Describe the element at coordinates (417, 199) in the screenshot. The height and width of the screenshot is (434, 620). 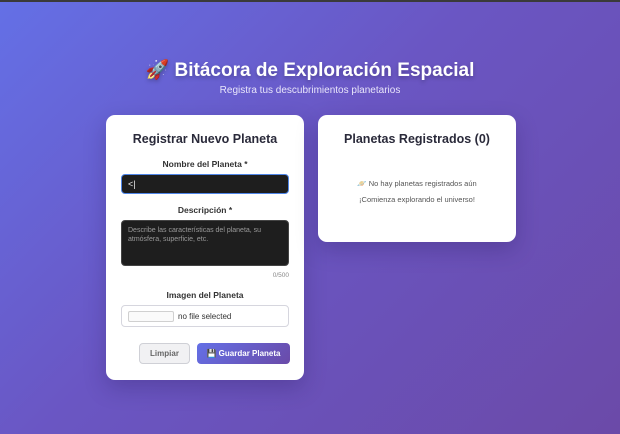
I see `empty-state-subtext: ¡Comienza explorando el universo!` at that location.